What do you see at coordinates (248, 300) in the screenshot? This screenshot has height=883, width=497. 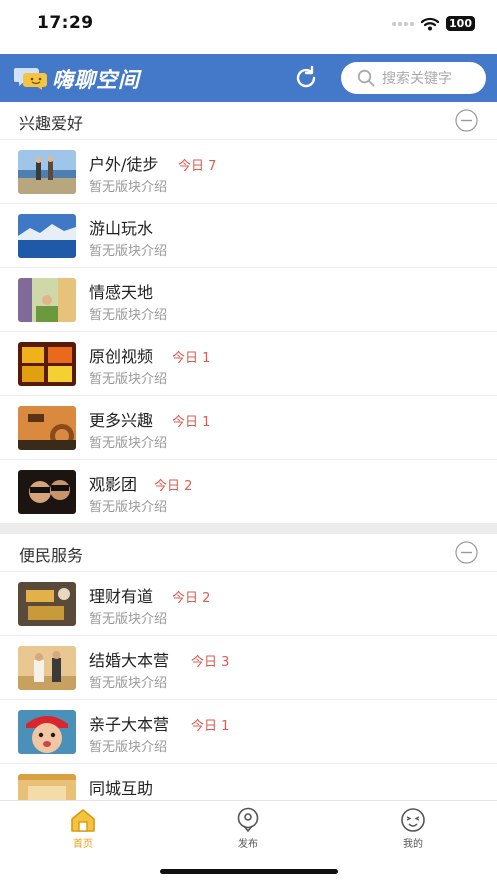 I see `forum-item-emotion: 情感天地 暂无版块介绍` at bounding box center [248, 300].